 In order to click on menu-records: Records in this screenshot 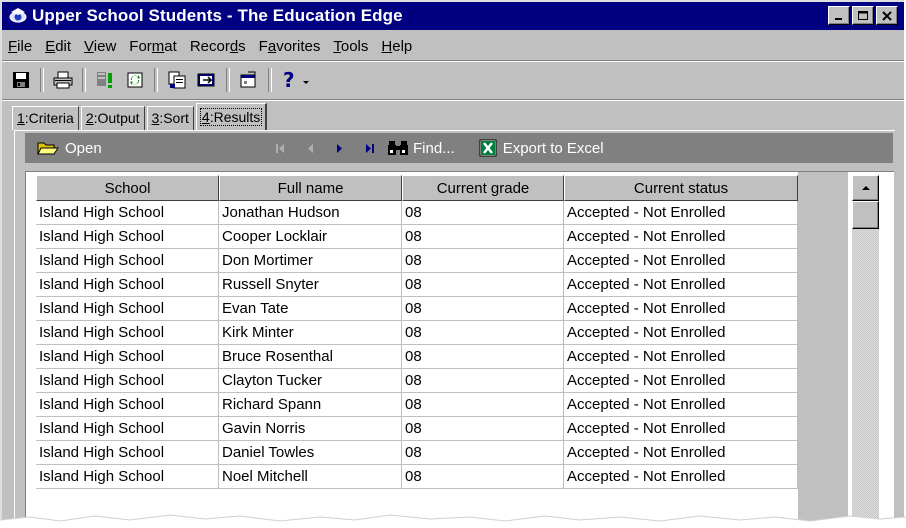, I will do `click(218, 46)`.